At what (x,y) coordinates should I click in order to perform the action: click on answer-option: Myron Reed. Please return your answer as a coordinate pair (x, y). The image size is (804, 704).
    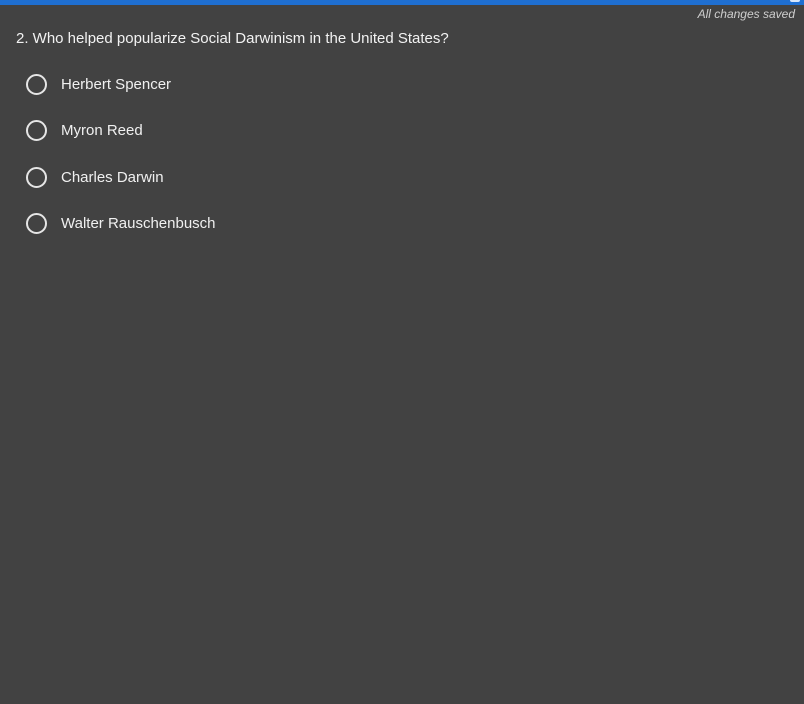
    Looking at the image, I should click on (121, 131).